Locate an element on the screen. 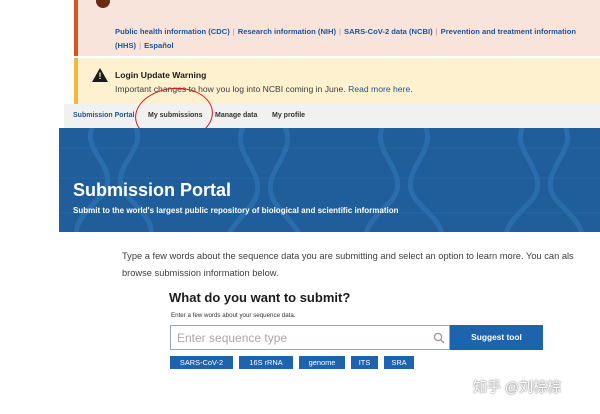 Image resolution: width=600 pixels, height=414 pixels. watermark-text: 知乎 @刘棕棕 is located at coordinates (517, 387).